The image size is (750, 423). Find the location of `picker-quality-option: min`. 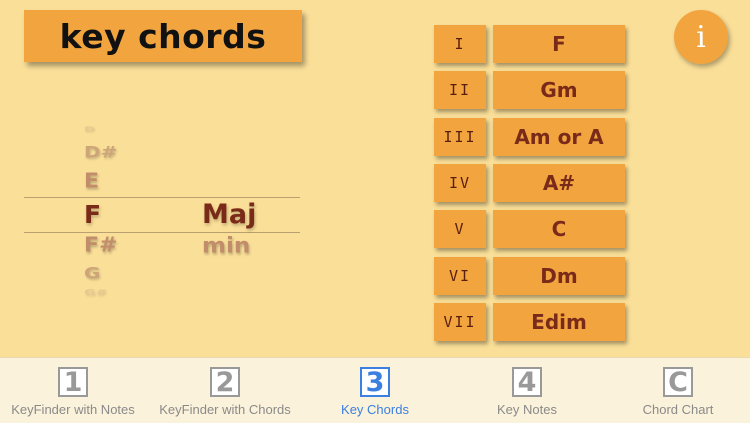

picker-quality-option: min is located at coordinates (226, 246).